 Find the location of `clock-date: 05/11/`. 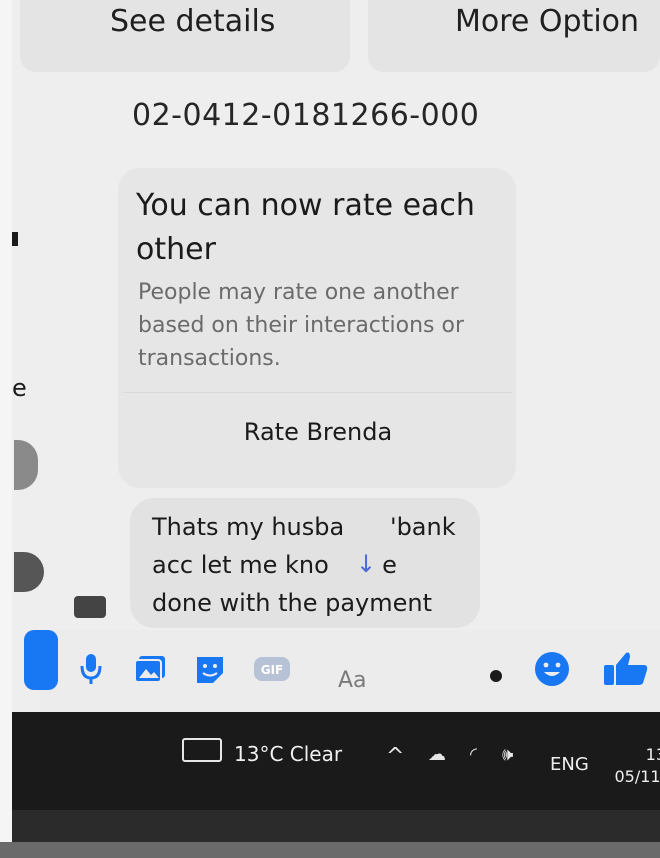

clock-date: 05/11/ is located at coordinates (637, 776).